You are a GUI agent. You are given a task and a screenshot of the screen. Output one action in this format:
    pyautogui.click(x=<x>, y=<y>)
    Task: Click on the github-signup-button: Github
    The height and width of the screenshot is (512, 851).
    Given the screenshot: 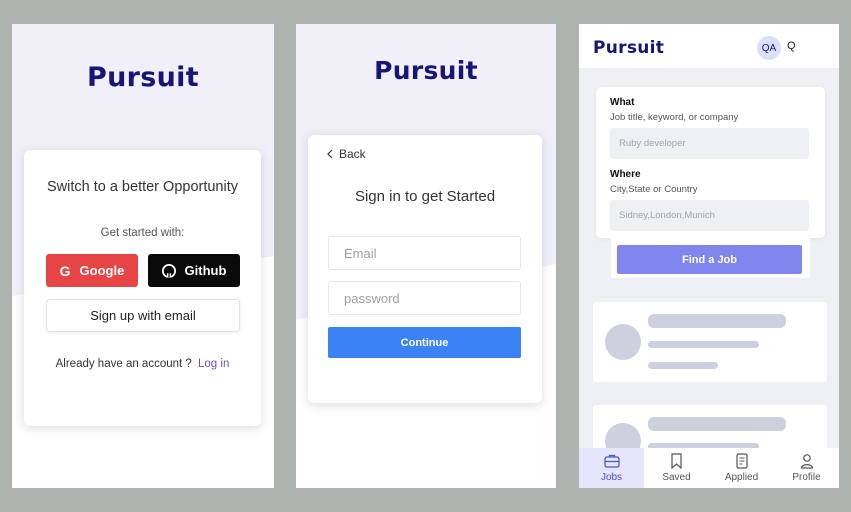 What is the action you would take?
    pyautogui.click(x=194, y=270)
    